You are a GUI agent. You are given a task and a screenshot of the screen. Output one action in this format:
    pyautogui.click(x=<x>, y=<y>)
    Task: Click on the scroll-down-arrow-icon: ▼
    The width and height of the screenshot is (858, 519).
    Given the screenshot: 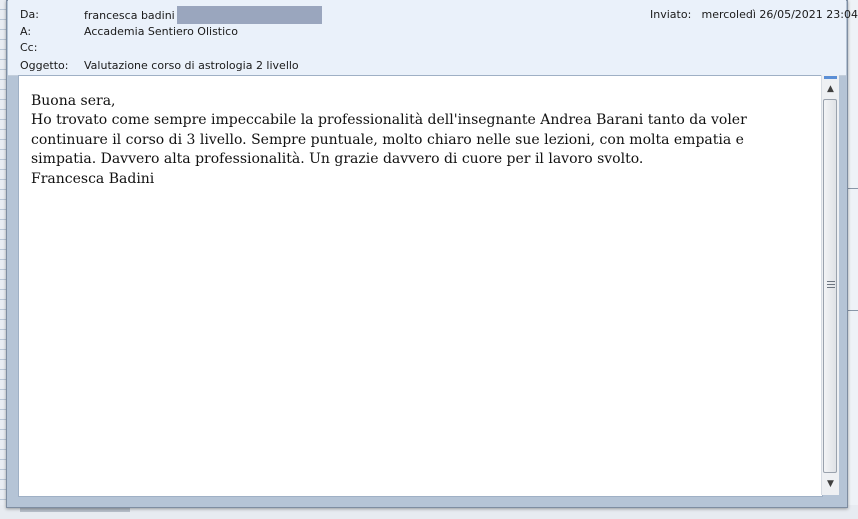 What is the action you would take?
    pyautogui.click(x=830, y=484)
    